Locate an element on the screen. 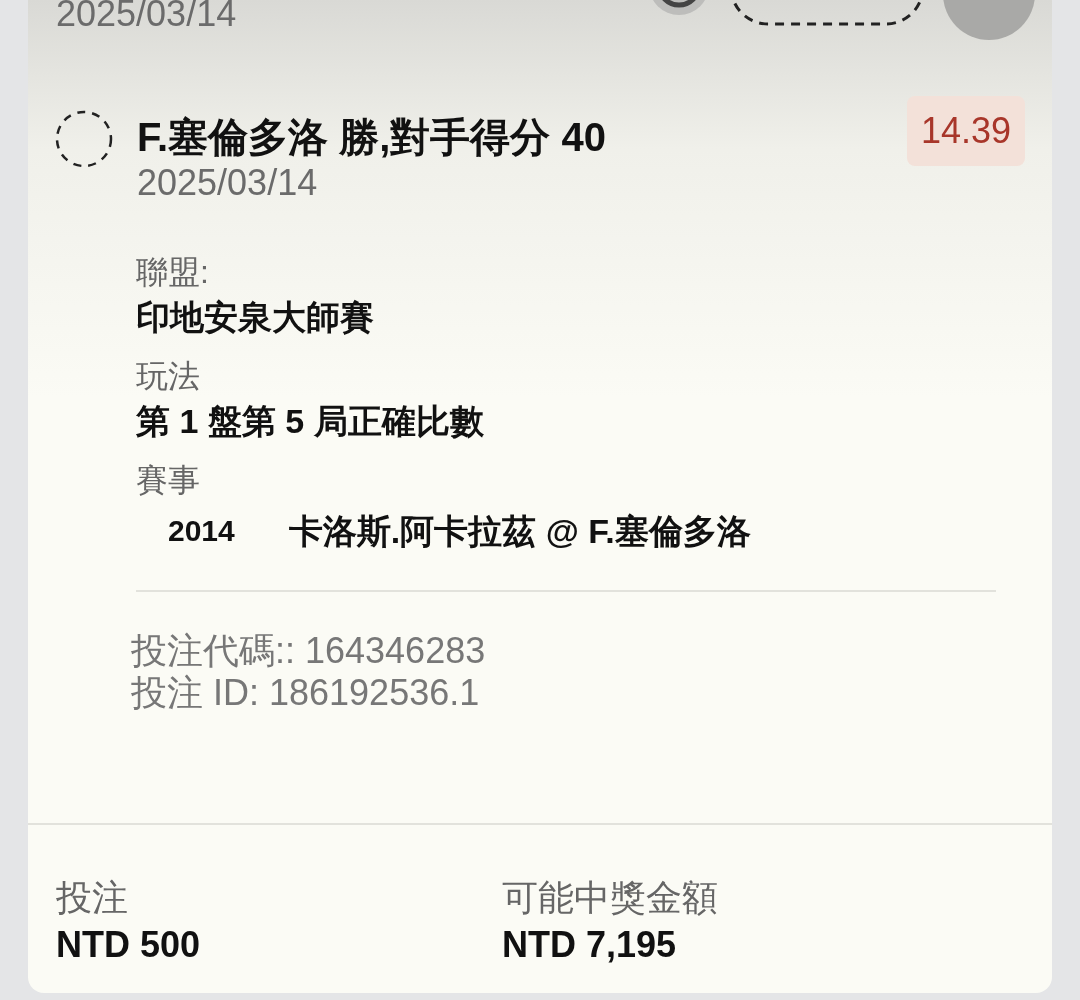  bet-date: 2025/03/14 is located at coordinates (146, 18).